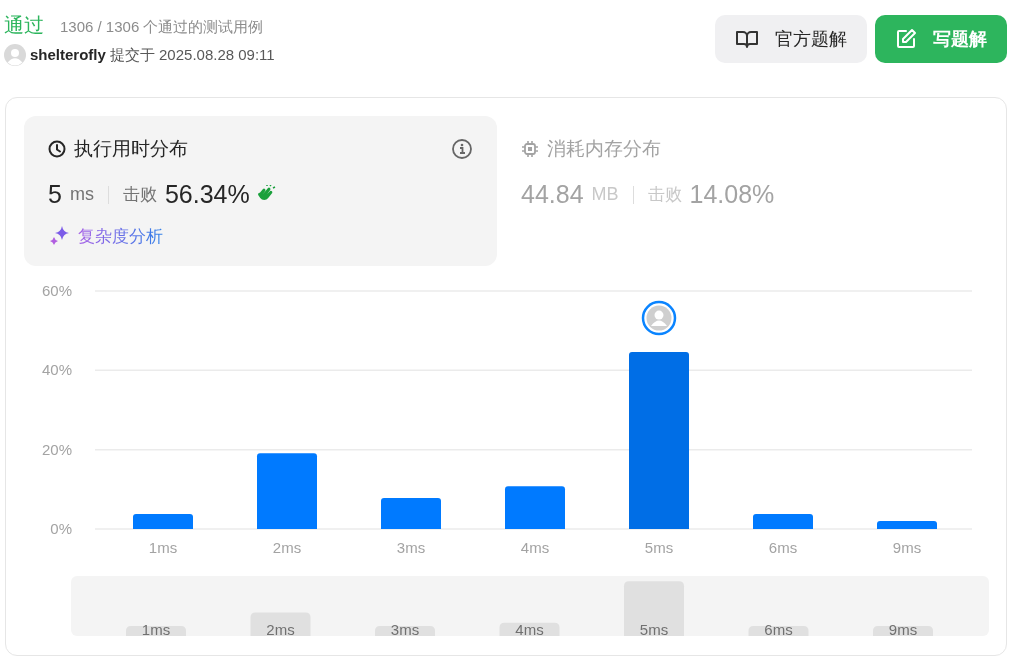 The height and width of the screenshot is (662, 1017). What do you see at coordinates (552, 194) in the screenshot?
I see `stat-value: 44.84` at bounding box center [552, 194].